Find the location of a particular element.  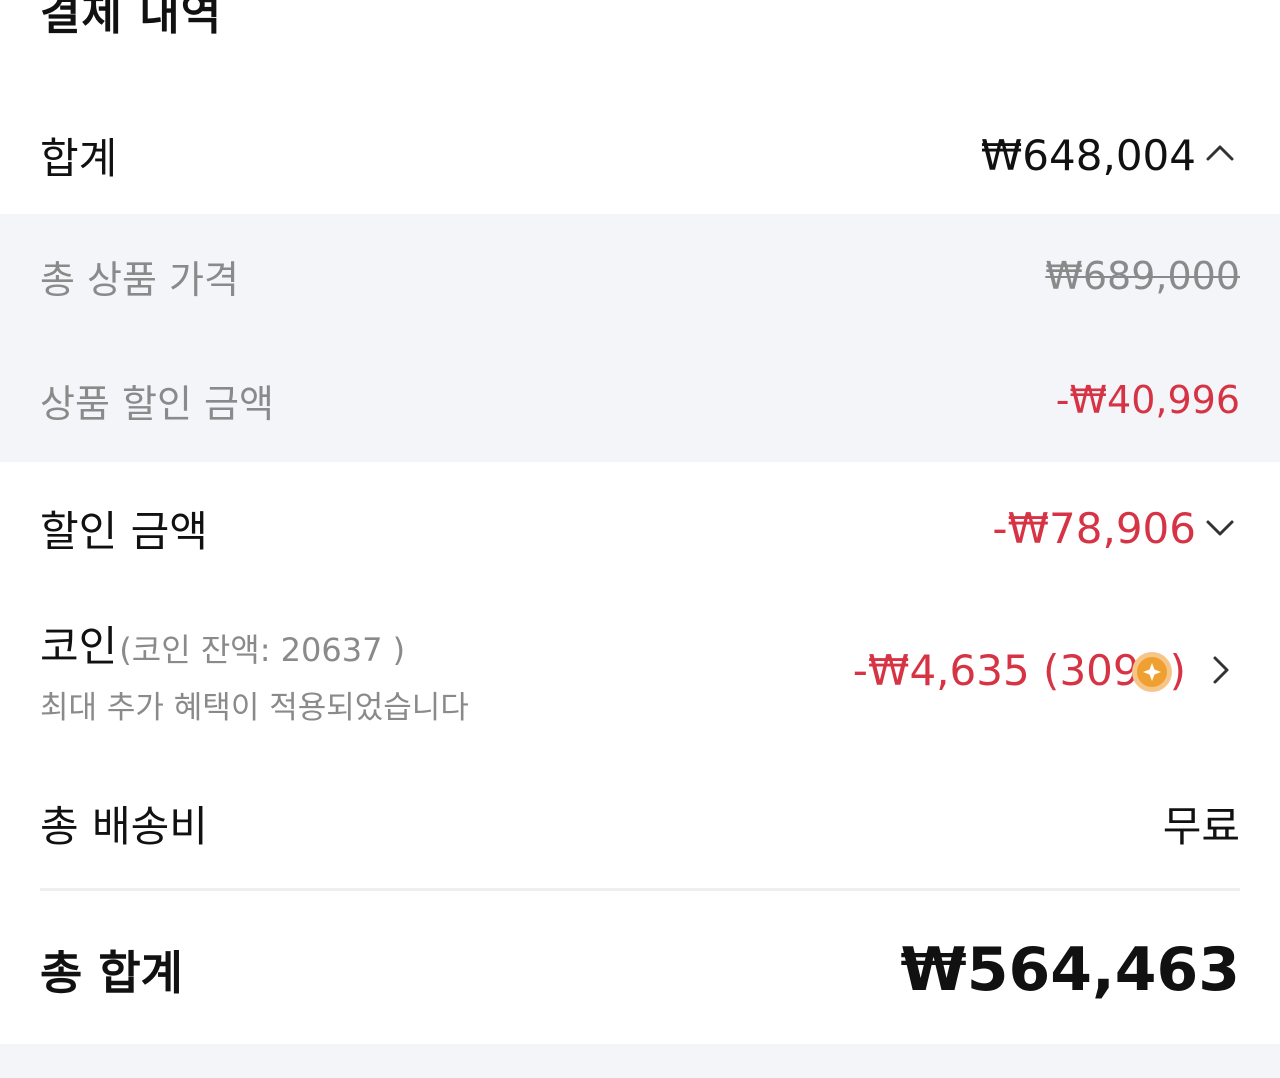

chevron-up-icon is located at coordinates (1220, 155).